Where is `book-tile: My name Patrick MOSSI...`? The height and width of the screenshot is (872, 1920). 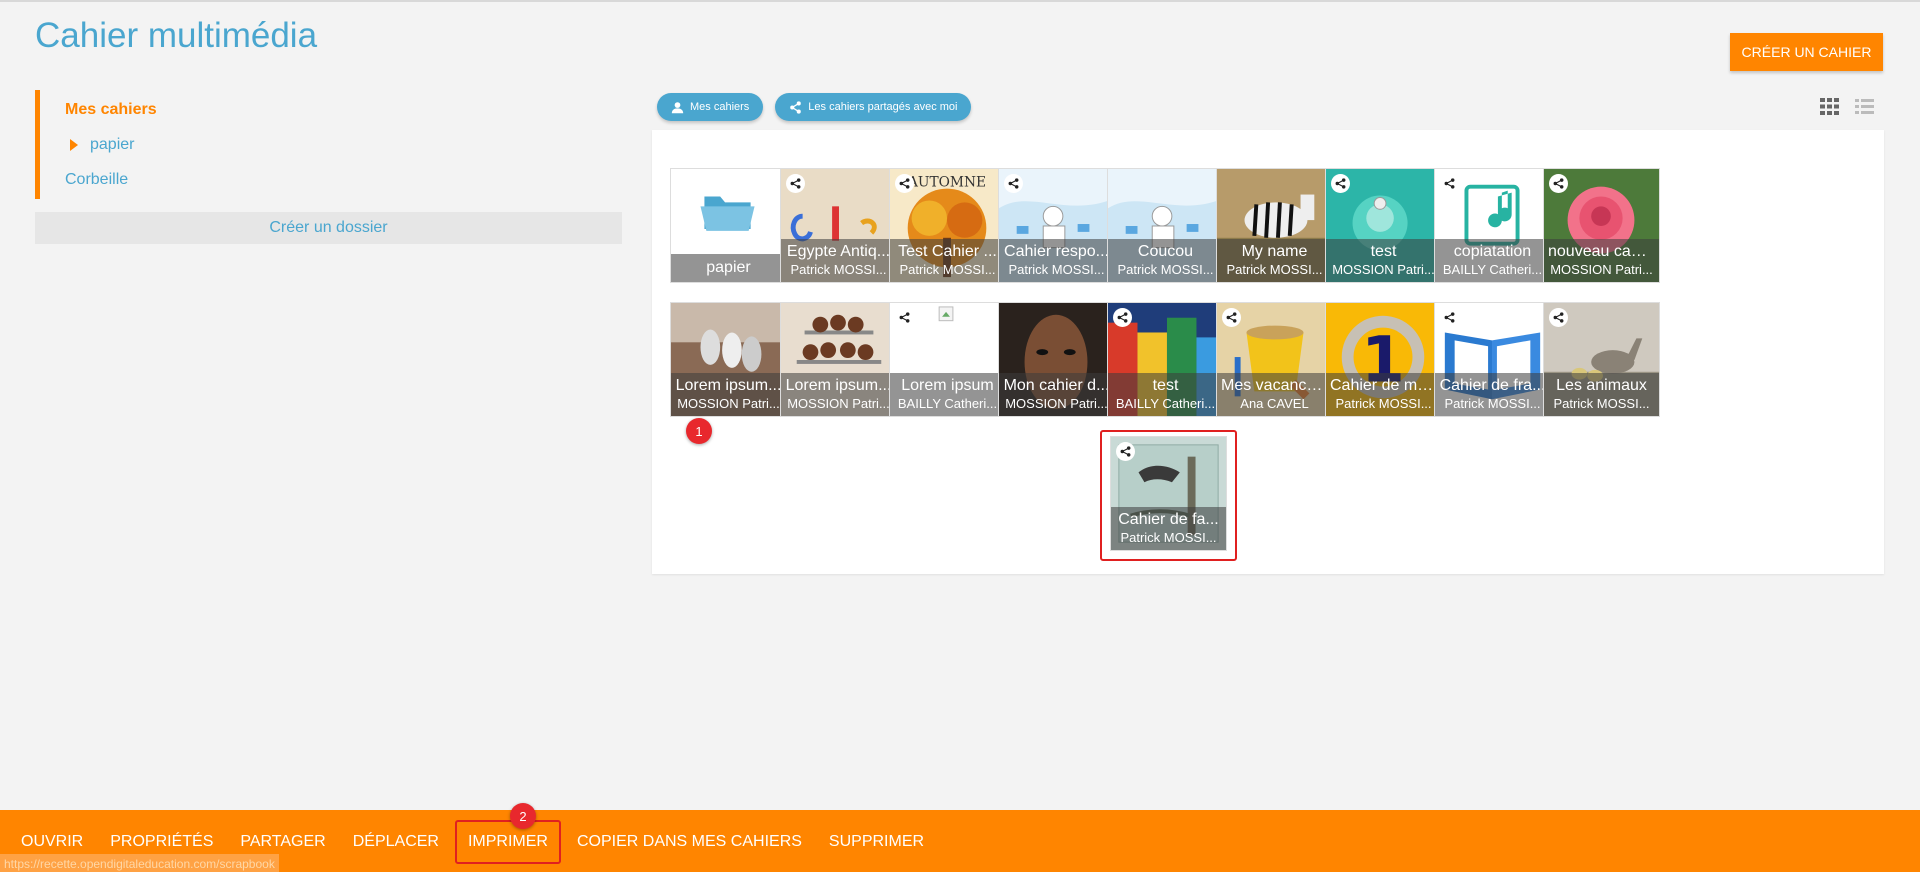 book-tile: My name Patrick MOSSI... is located at coordinates (1274, 225).